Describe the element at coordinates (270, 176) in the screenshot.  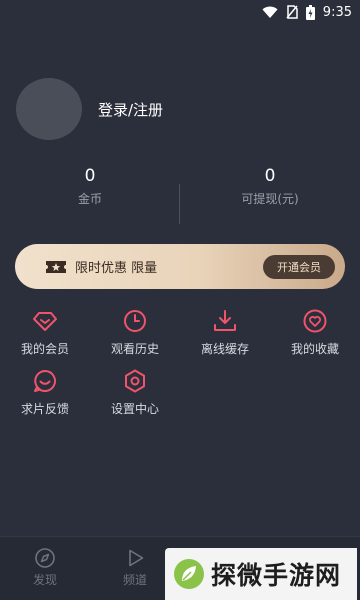
I see `stat-withdrawable-value: 0` at that location.